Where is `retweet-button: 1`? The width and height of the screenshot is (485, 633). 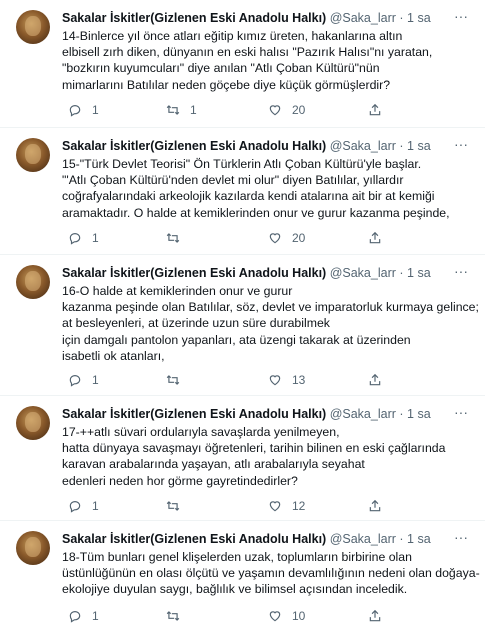 retweet-button: 1 is located at coordinates (181, 110).